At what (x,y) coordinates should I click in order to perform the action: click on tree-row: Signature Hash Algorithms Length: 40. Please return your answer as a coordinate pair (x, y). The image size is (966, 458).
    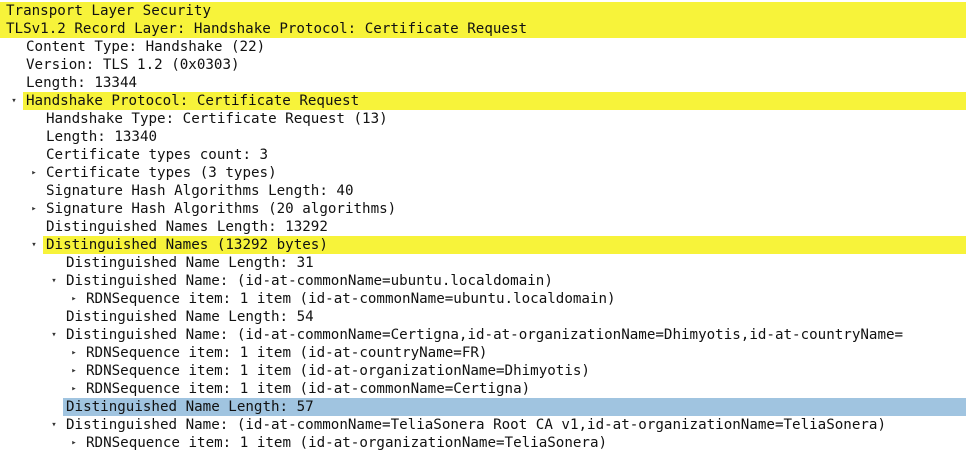
    Looking at the image, I should click on (483, 191).